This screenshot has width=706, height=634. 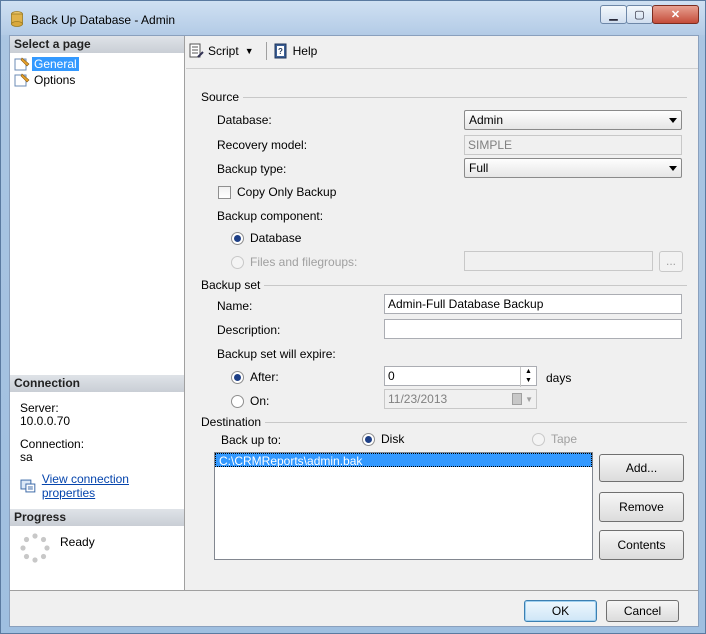 What do you see at coordinates (270, 216) in the screenshot?
I see `backup-component-label: Backup component:` at bounding box center [270, 216].